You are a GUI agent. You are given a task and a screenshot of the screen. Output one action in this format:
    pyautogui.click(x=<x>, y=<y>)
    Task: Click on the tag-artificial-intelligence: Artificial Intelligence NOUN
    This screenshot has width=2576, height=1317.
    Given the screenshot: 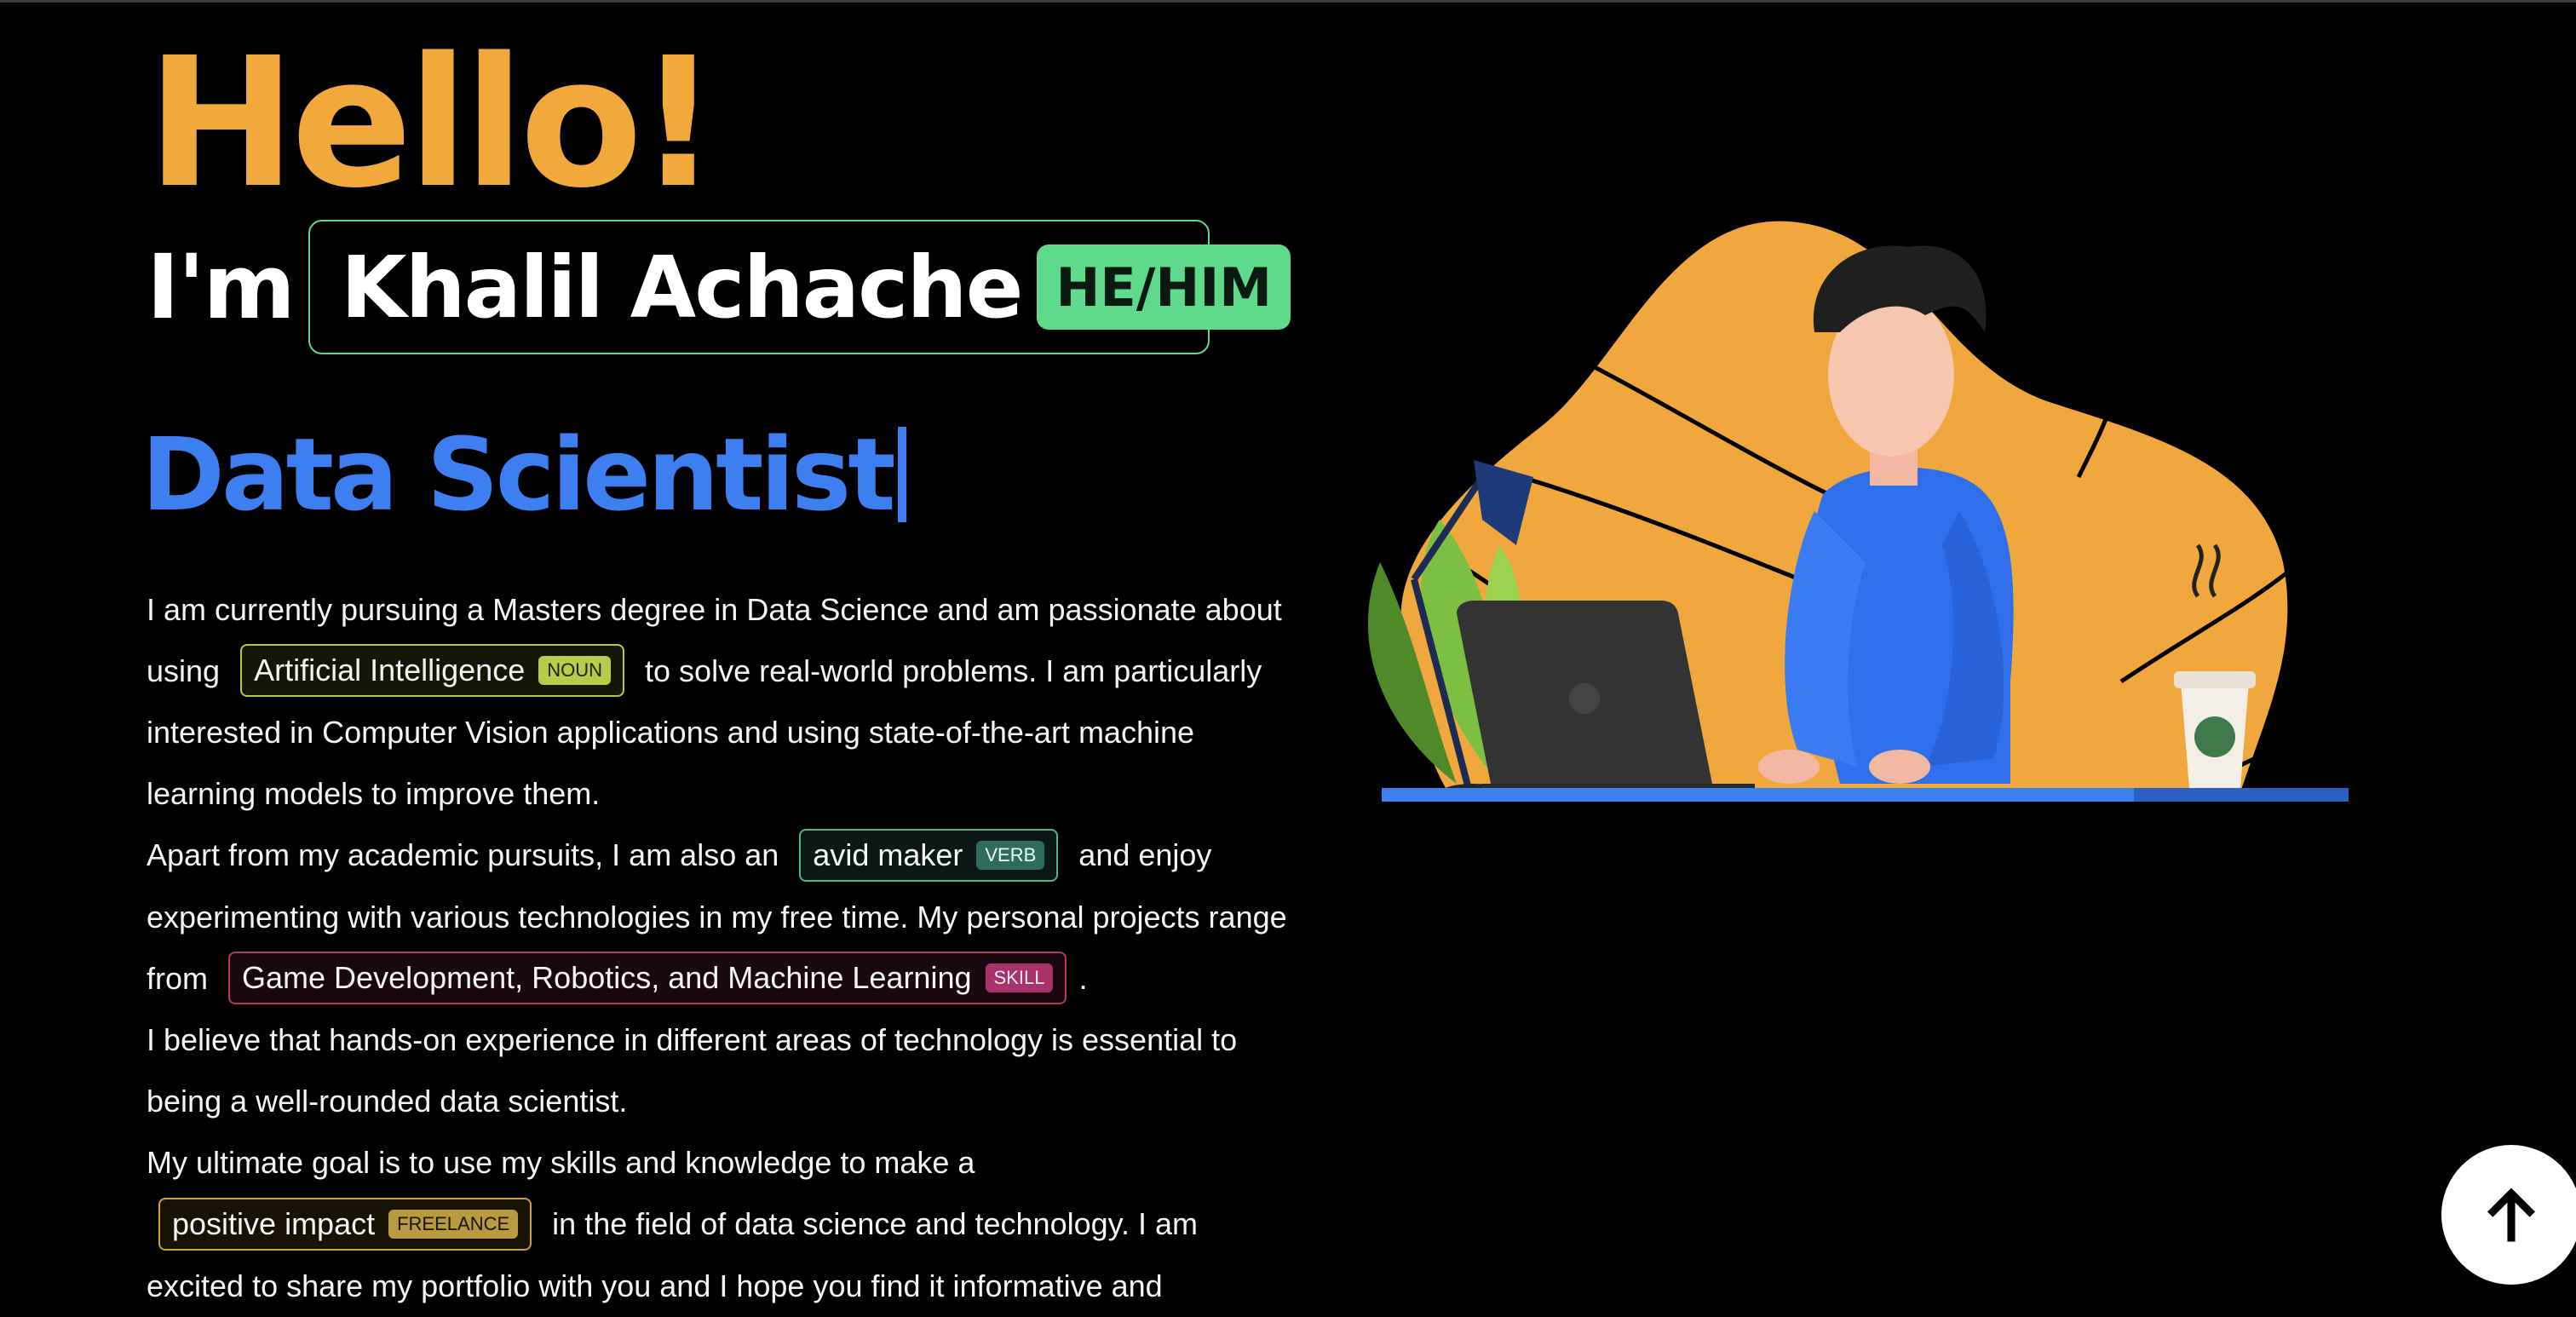 What is the action you would take?
    pyautogui.click(x=433, y=671)
    